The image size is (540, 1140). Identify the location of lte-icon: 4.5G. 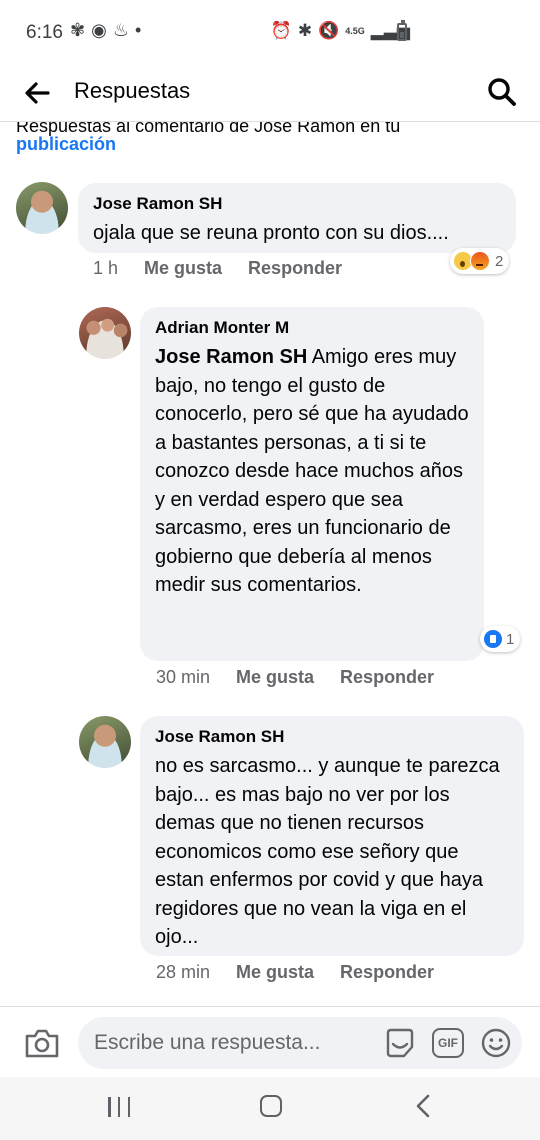
(355, 31).